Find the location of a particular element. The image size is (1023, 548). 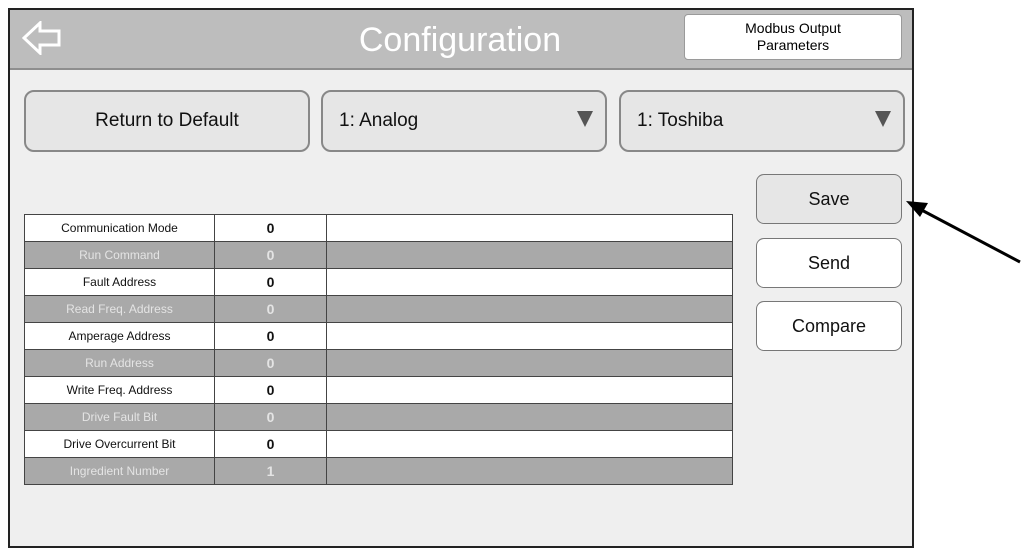

pointer-arrow-icon is located at coordinates (963, 232).